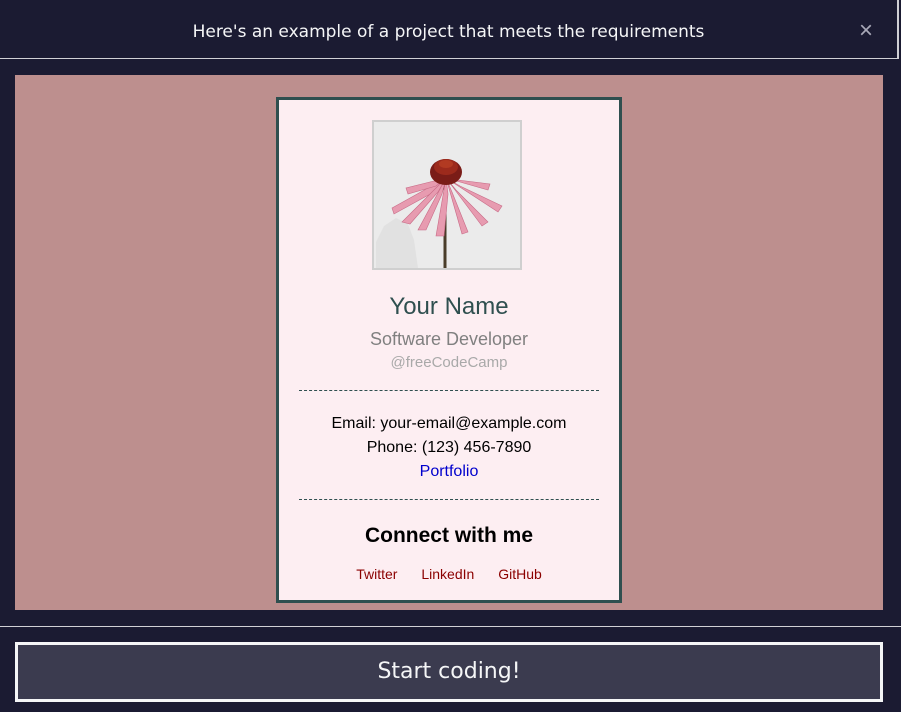 The image size is (901, 712). I want to click on linkedin-link: LinkedIn, so click(447, 574).